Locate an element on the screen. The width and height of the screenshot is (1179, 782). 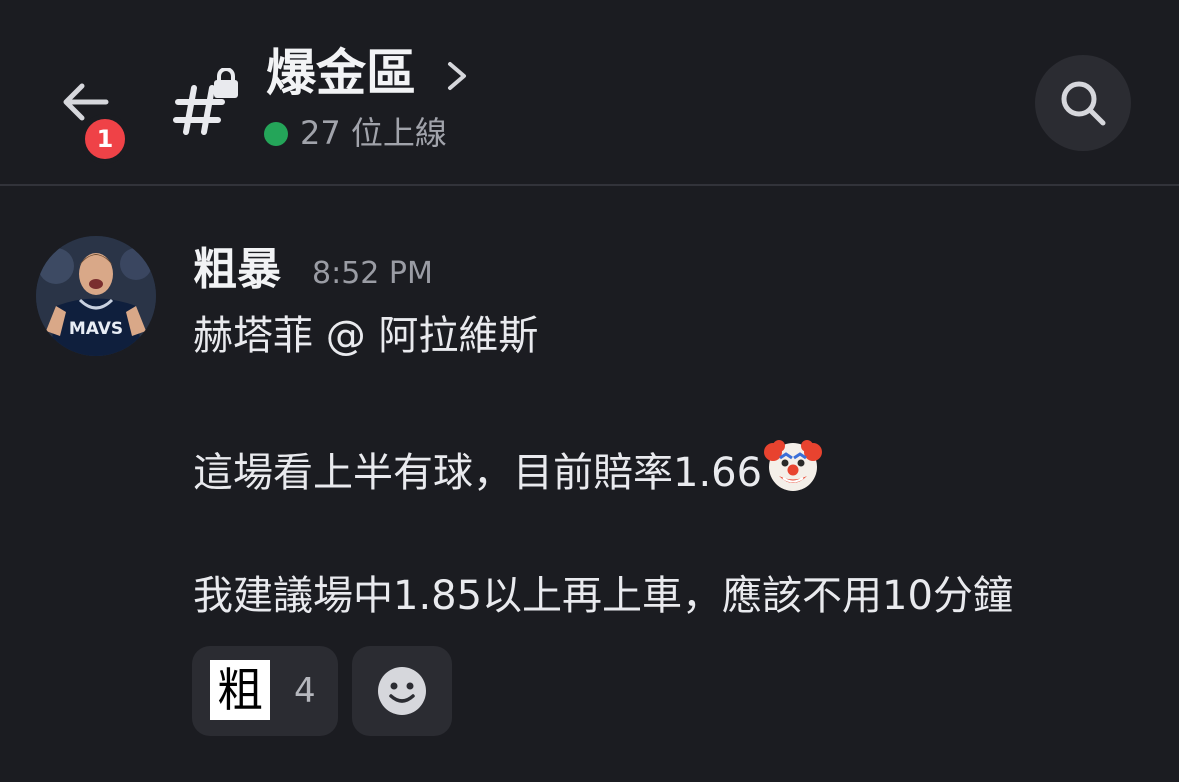
message-line-2-text: 這場看上半有球，目前賠率1.66 is located at coordinates (478, 473).